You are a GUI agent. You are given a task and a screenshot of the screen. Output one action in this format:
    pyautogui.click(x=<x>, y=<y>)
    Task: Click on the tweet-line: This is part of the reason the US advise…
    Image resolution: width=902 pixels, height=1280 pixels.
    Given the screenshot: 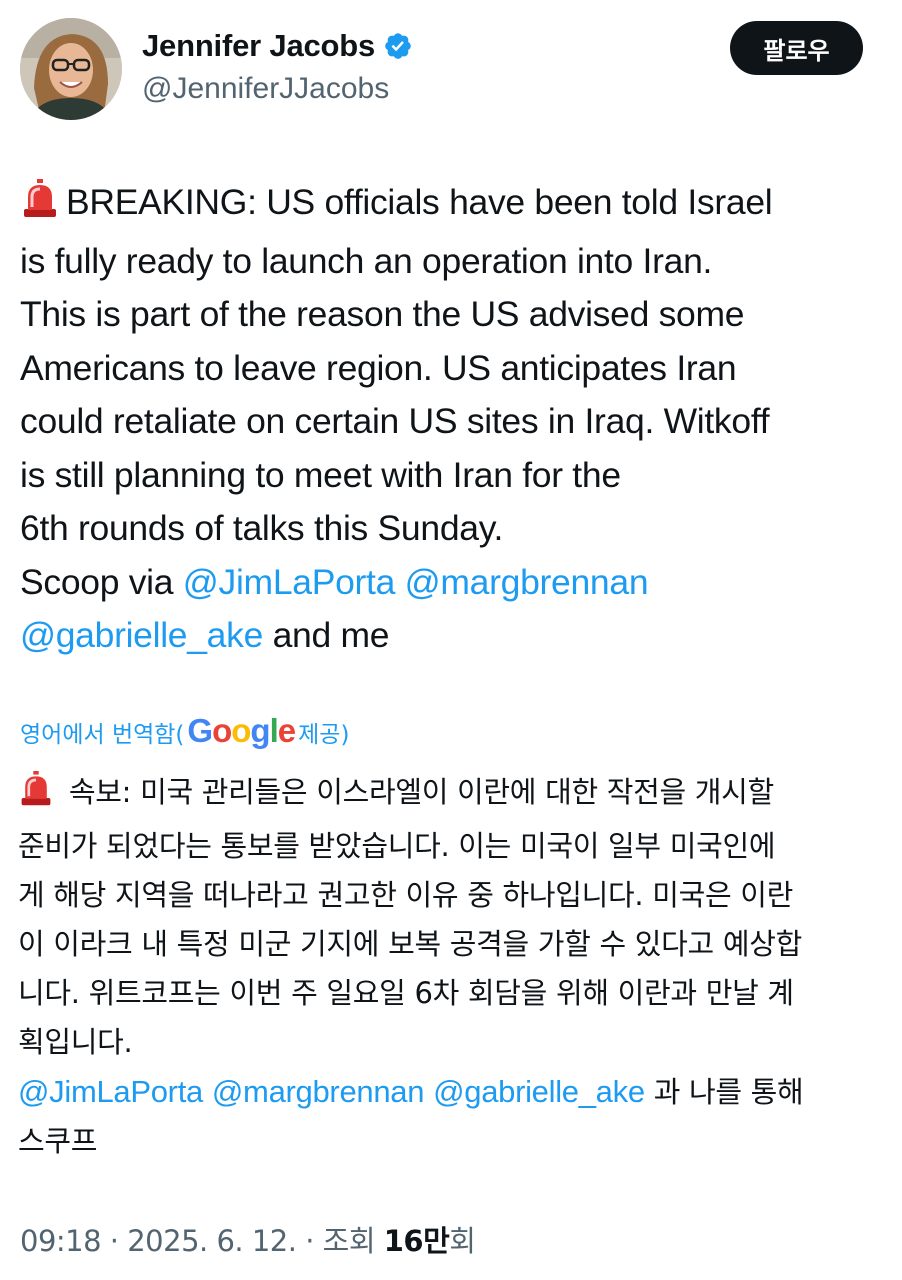 What is the action you would take?
    pyautogui.click(x=382, y=314)
    